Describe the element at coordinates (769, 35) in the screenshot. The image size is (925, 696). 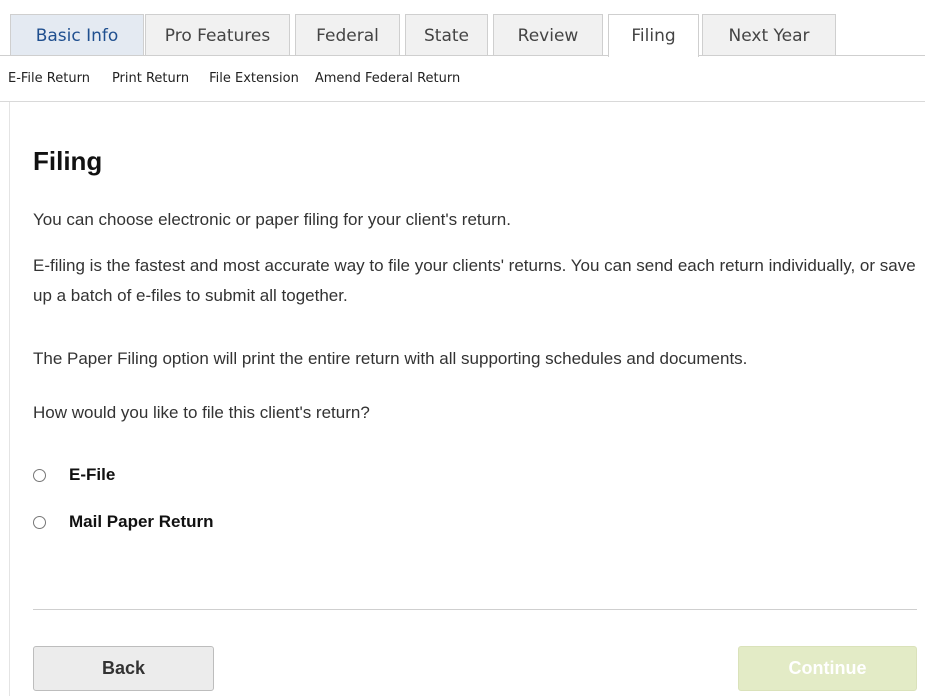
I see `tab-next-year: Next Year` at that location.